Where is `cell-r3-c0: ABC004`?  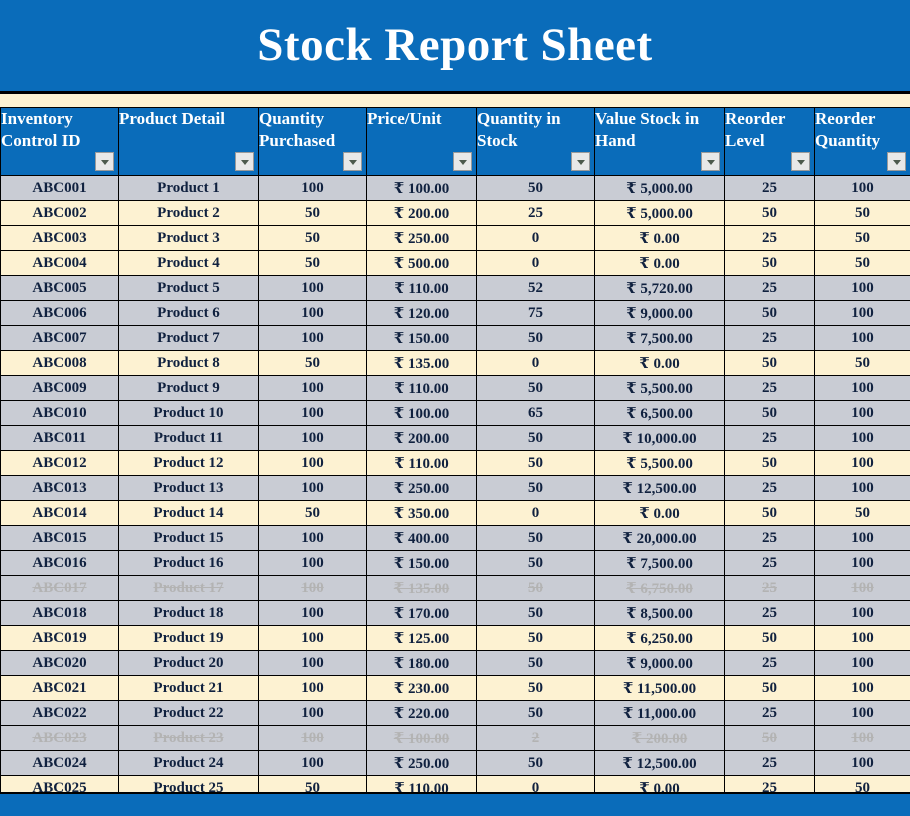 cell-r3-c0: ABC004 is located at coordinates (59, 263).